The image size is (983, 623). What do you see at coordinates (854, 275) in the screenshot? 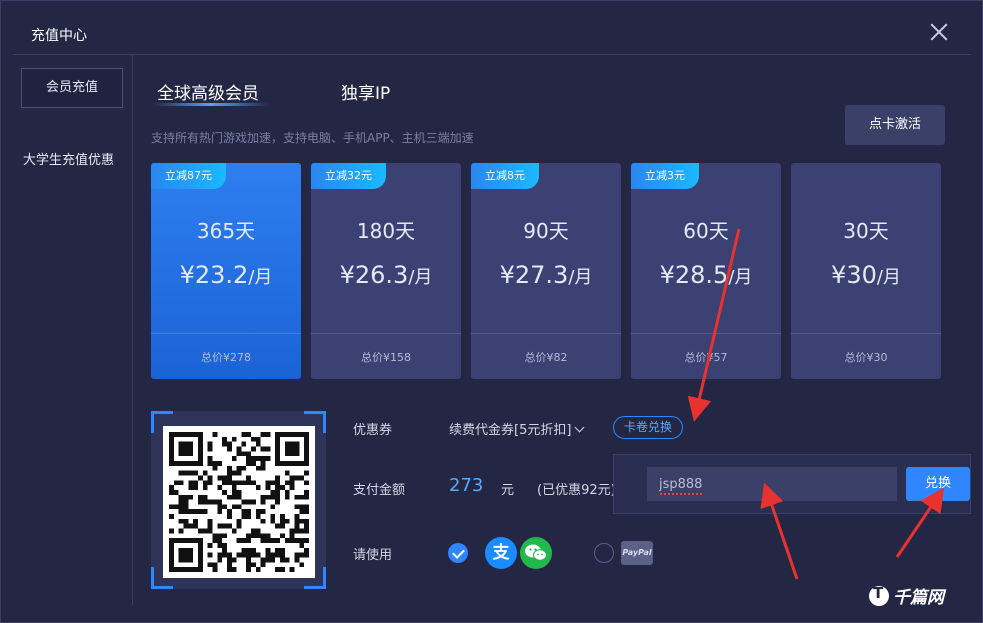
I see `price-amount: ¥30` at bounding box center [854, 275].